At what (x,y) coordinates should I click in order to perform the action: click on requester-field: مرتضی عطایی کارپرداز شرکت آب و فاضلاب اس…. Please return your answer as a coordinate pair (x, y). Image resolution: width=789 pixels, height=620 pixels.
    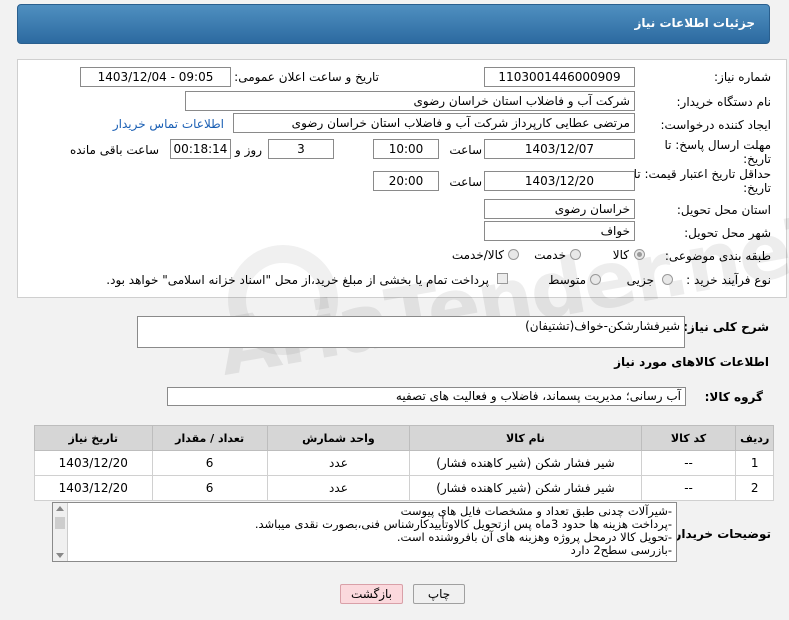
    Looking at the image, I should click on (434, 123).